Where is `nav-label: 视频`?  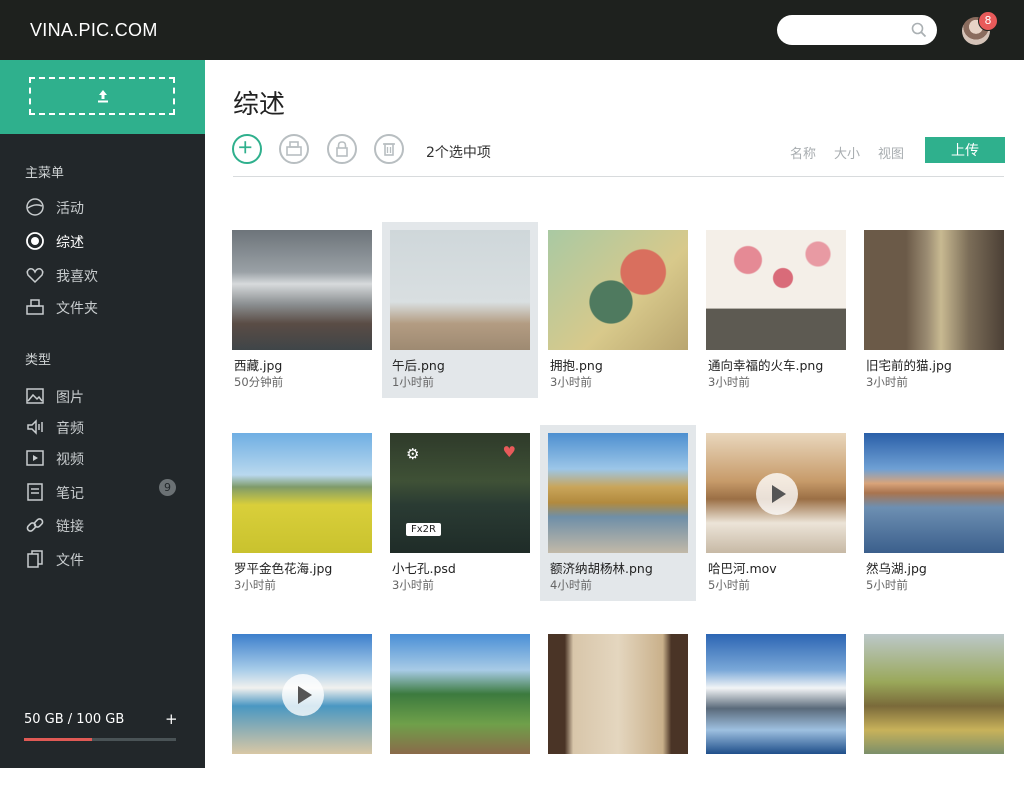 nav-label: 视频 is located at coordinates (70, 460).